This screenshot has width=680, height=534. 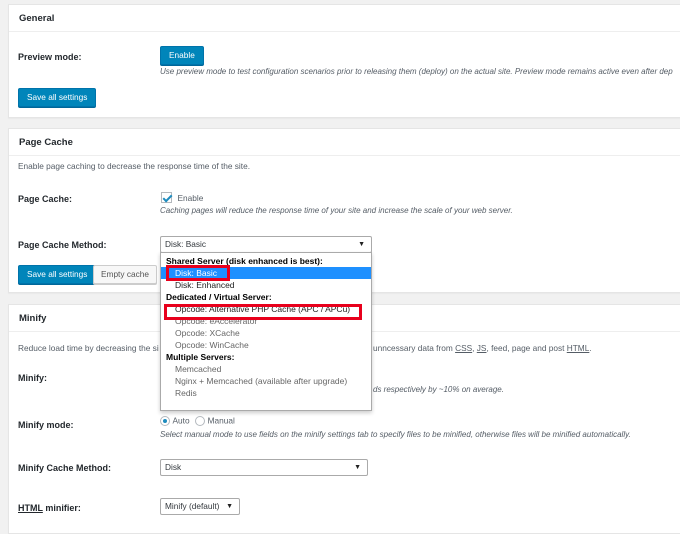 I want to click on option-opcode-xcache: Opcode: XCache, so click(x=207, y=333).